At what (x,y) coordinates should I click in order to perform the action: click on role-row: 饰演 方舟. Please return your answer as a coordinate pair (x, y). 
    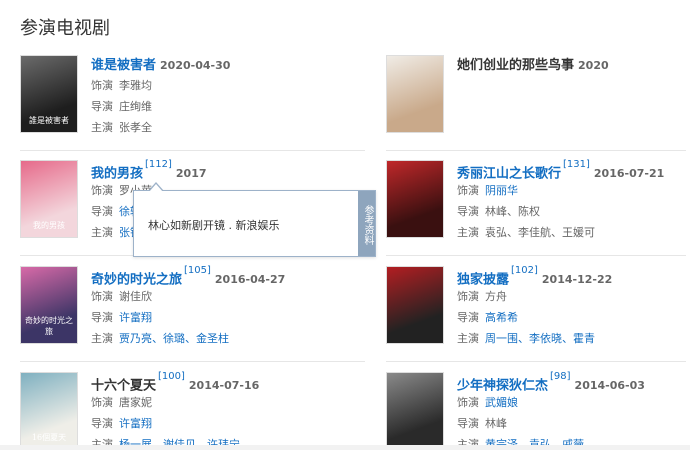
    Looking at the image, I should click on (573, 297).